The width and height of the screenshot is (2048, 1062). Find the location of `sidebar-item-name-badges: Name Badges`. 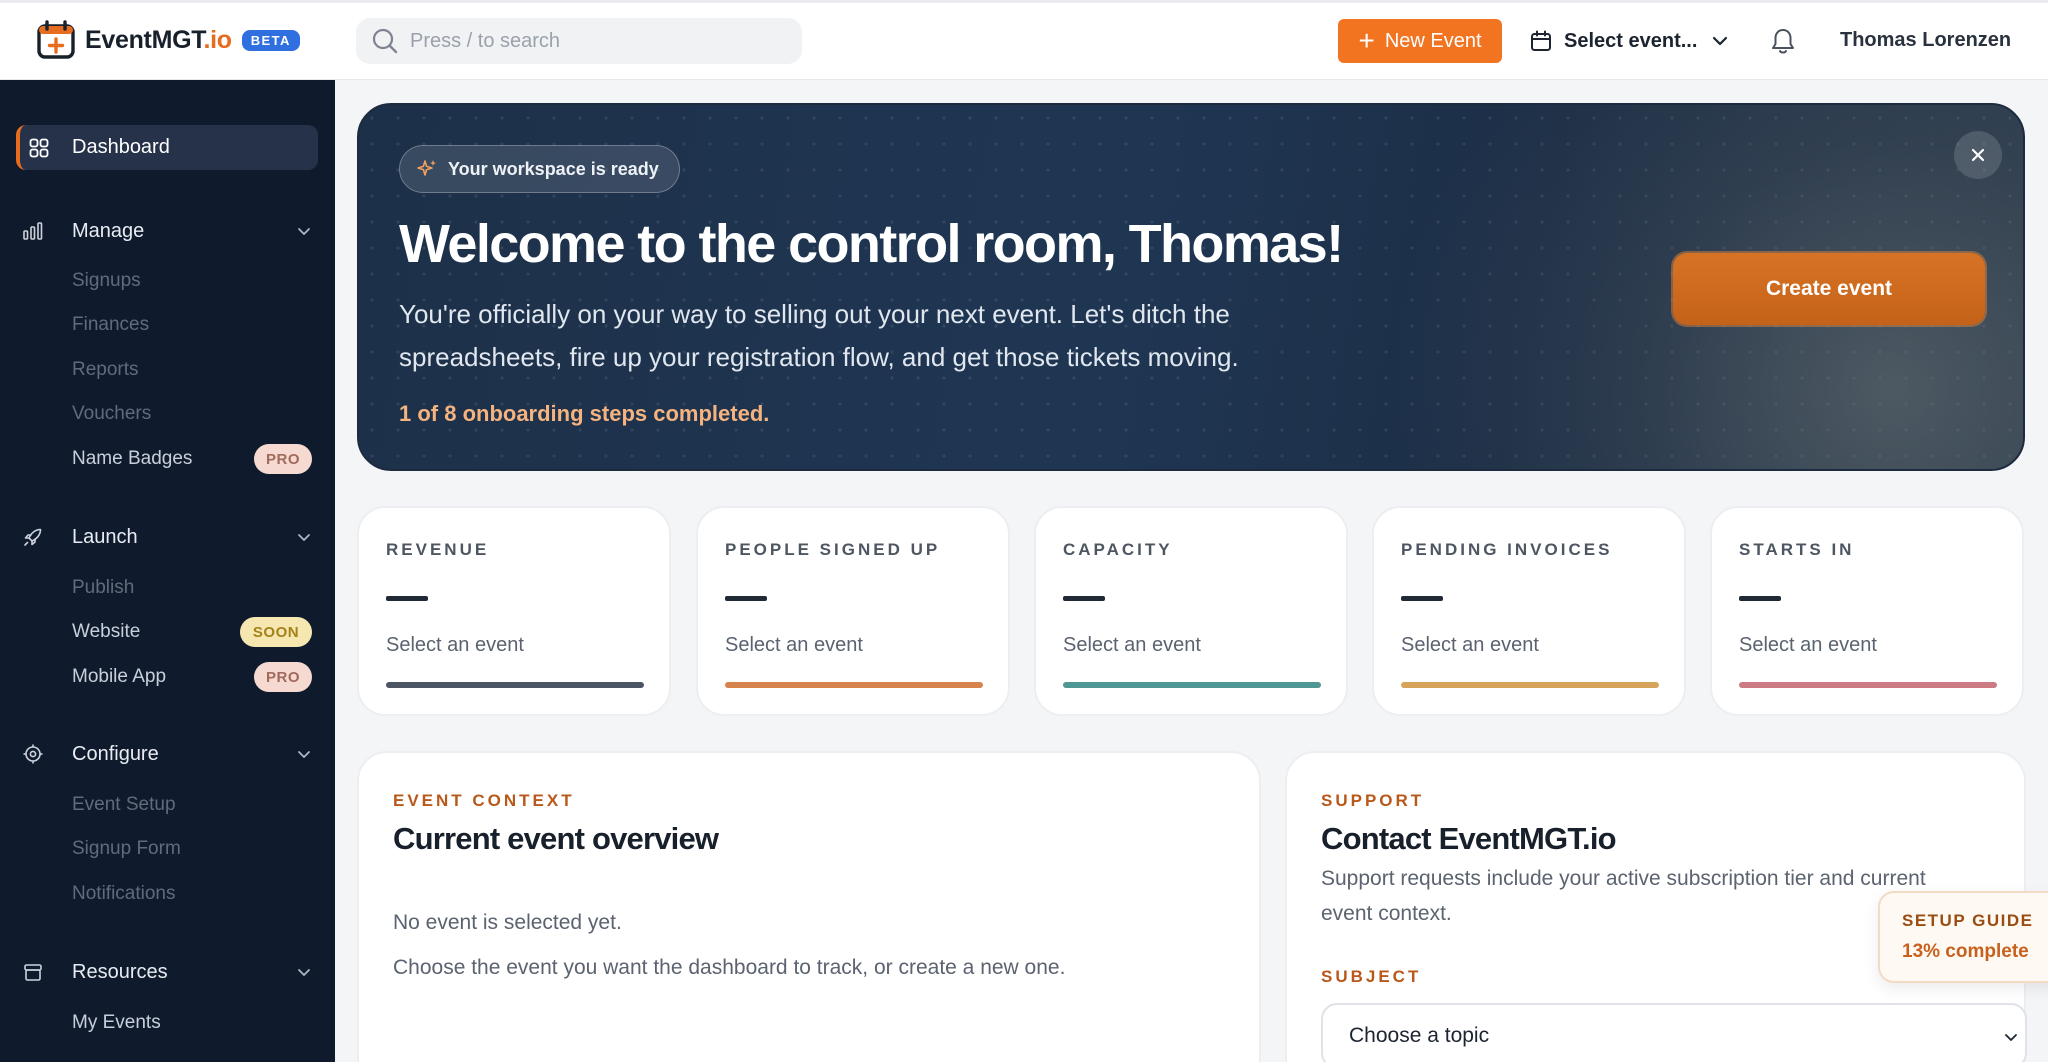

sidebar-item-name-badges: Name Badges is located at coordinates (132, 459).